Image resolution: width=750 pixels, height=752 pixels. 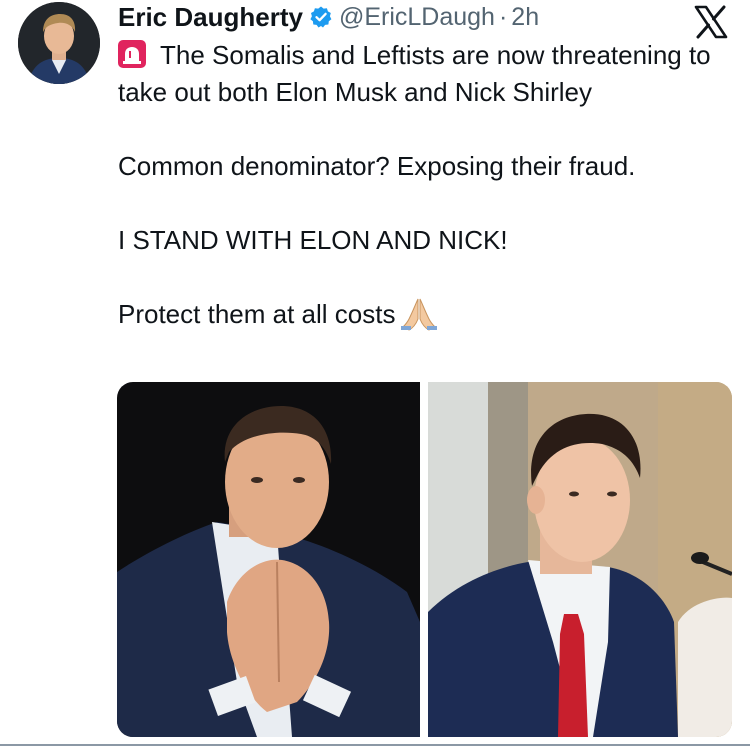 What do you see at coordinates (525, 17) in the screenshot?
I see `post-time: 2h` at bounding box center [525, 17].